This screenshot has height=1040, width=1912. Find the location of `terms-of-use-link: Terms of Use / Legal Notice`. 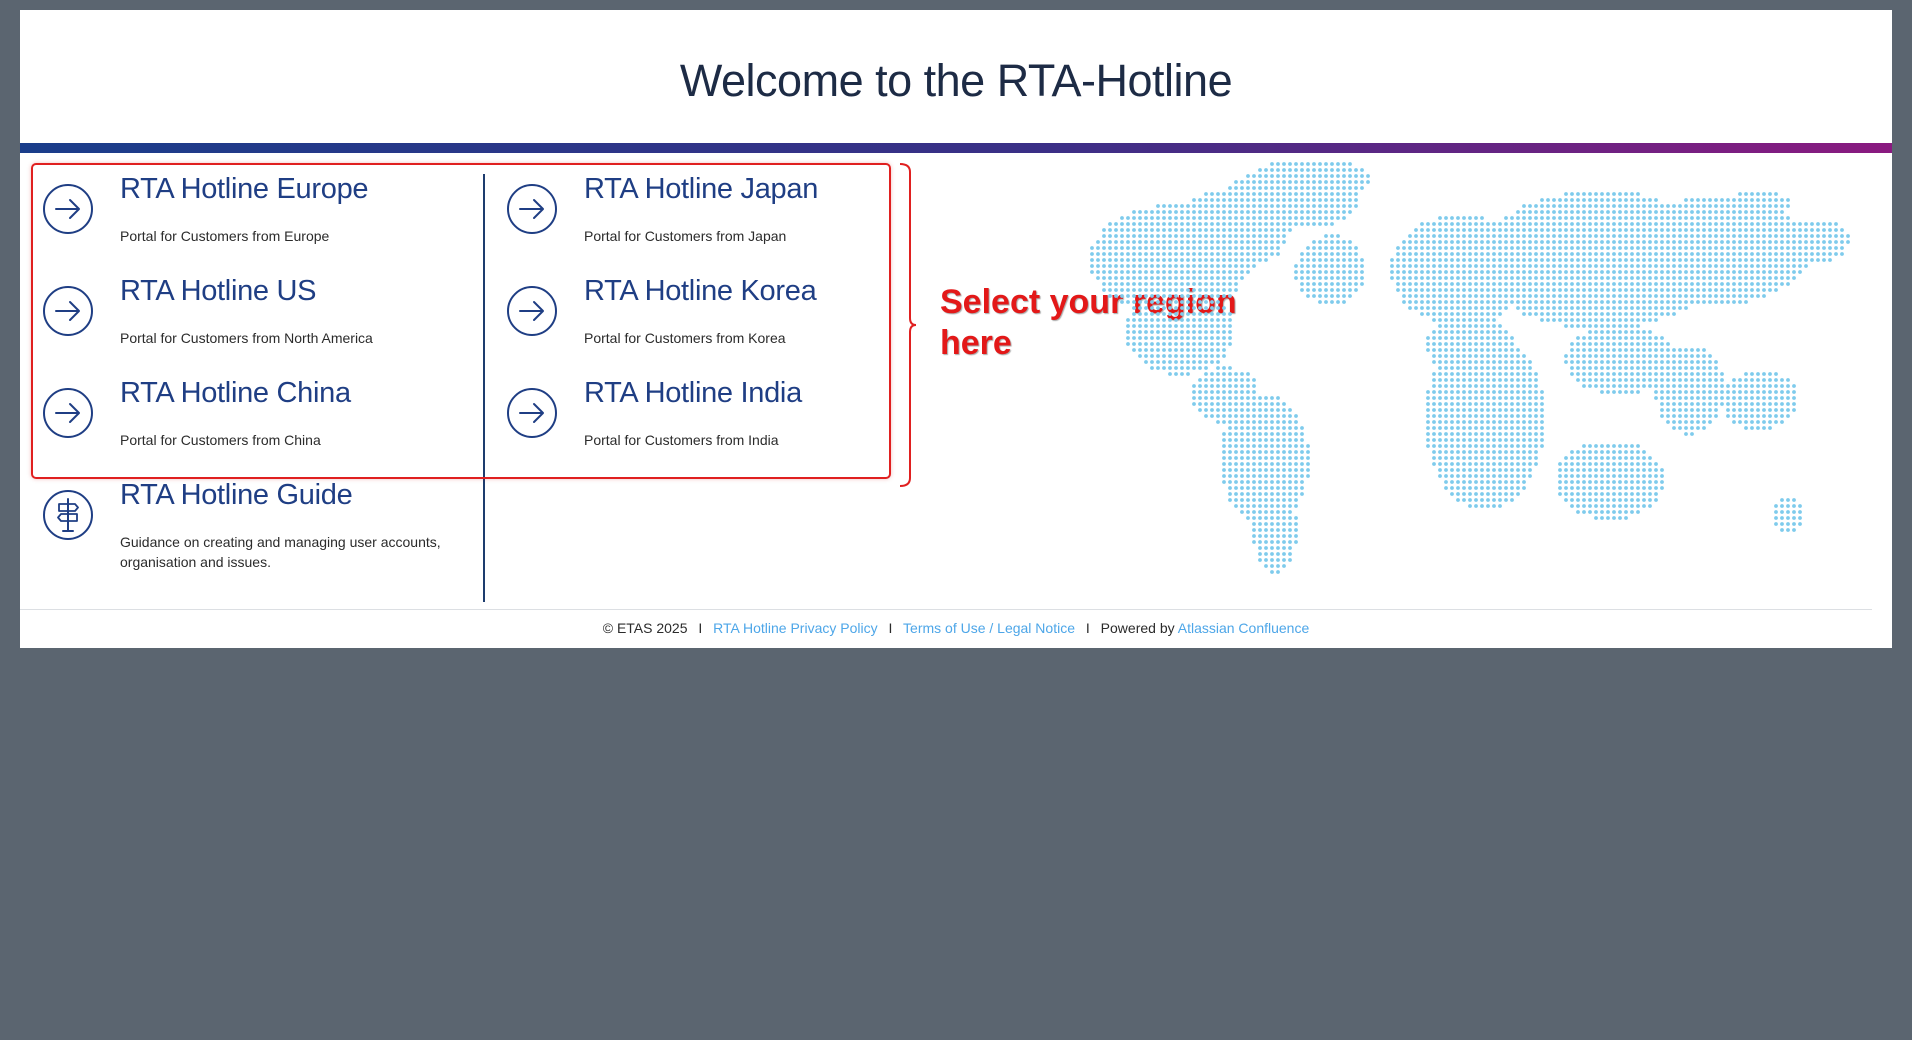

terms-of-use-link: Terms of Use / Legal Notice is located at coordinates (989, 628).